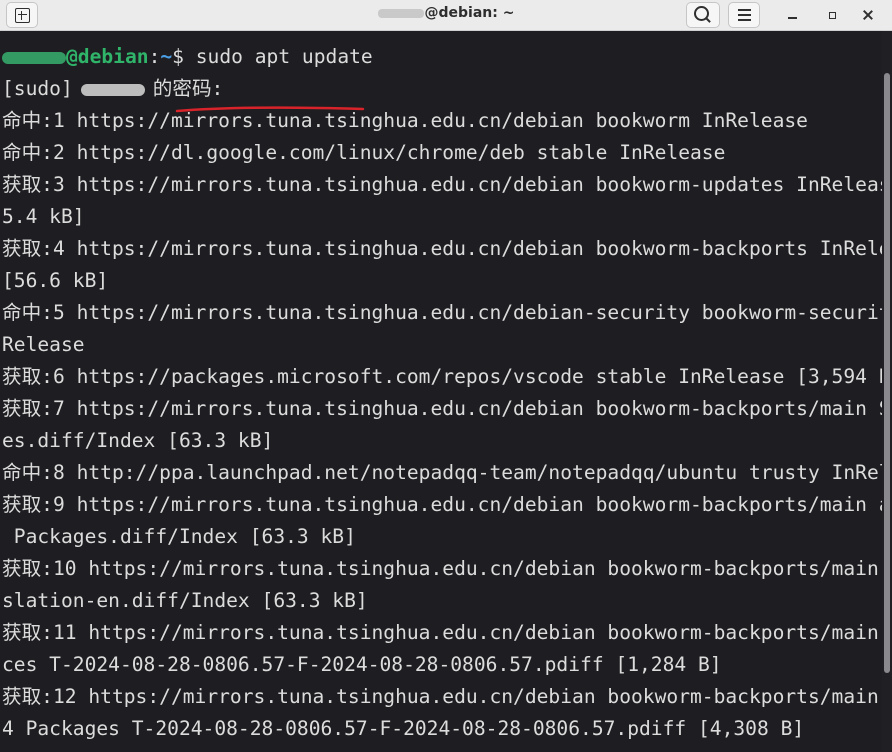  Describe the element at coordinates (284, 56) in the screenshot. I see `command-text: sudo apt update` at that location.